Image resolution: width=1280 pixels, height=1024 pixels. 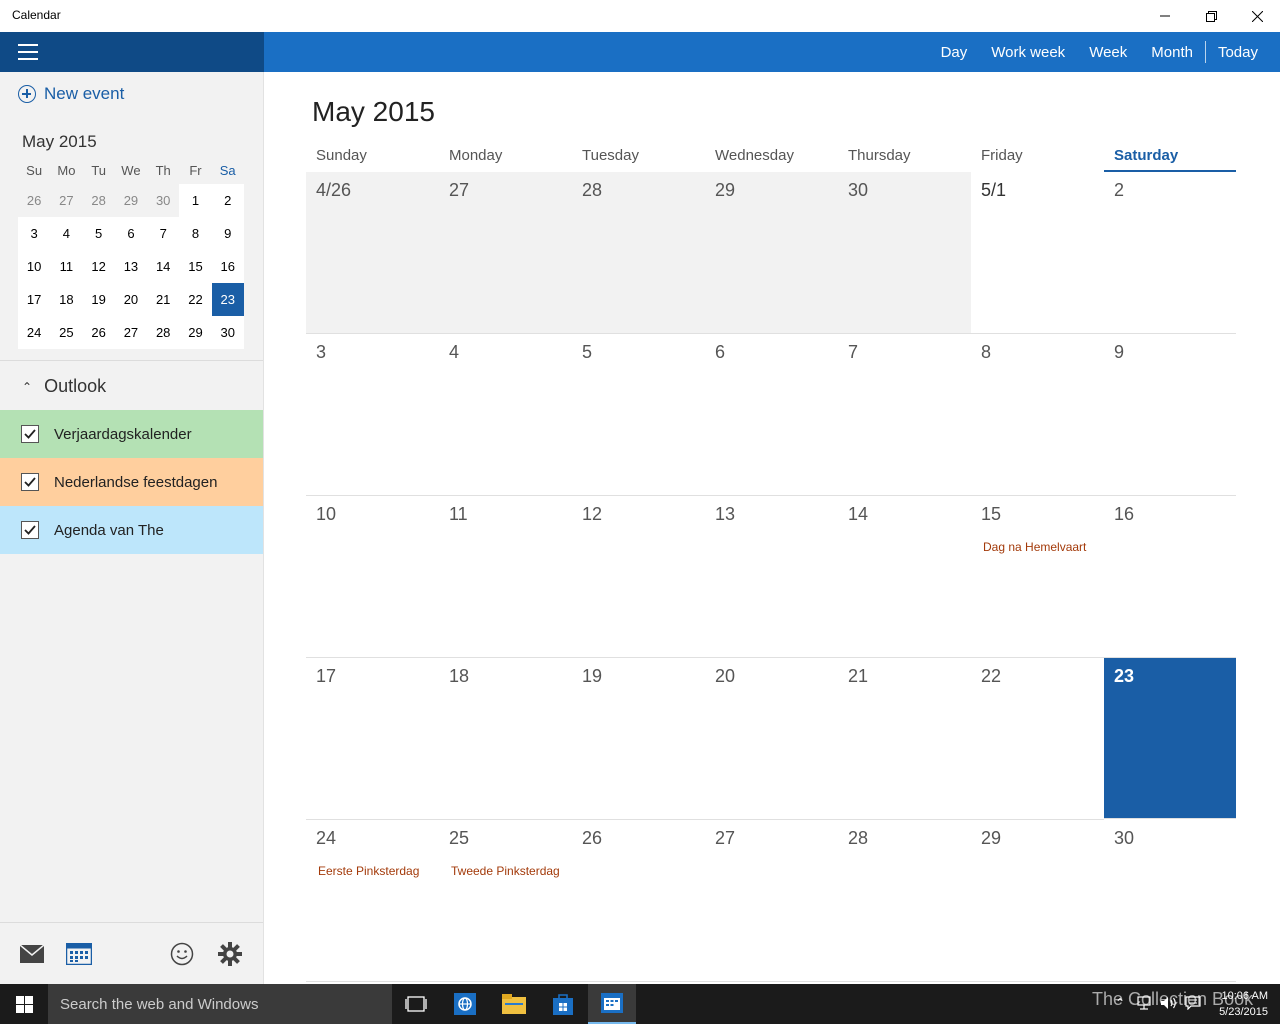 I want to click on mini-calendar-day: 17, so click(x=34, y=299).